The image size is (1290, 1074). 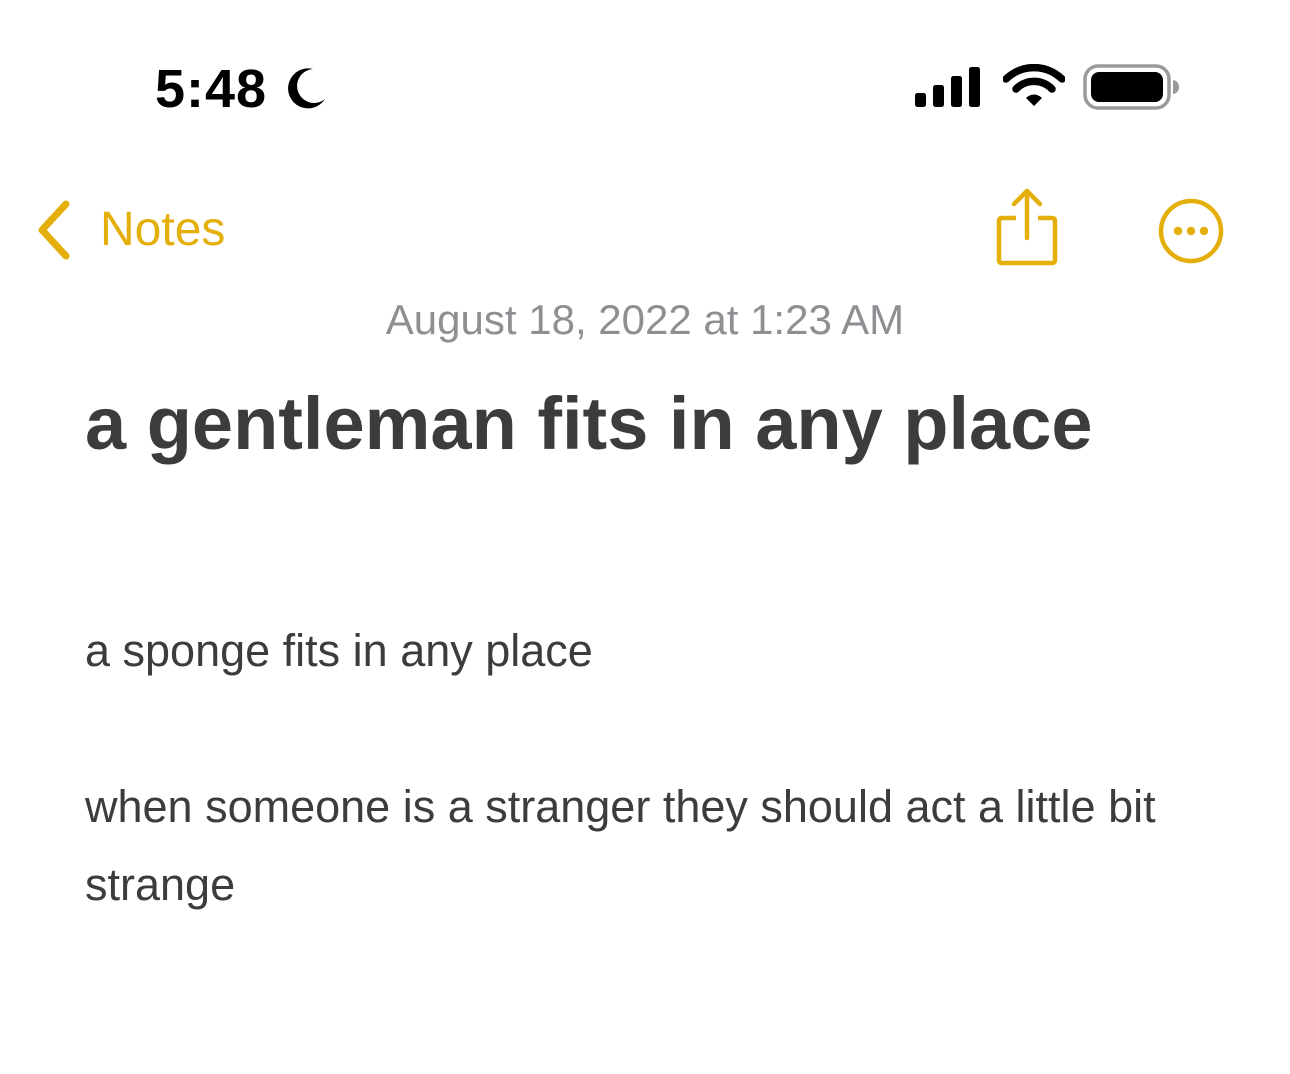 I want to click on note-paragraph: a sponge fits in any place, so click(x=339, y=650).